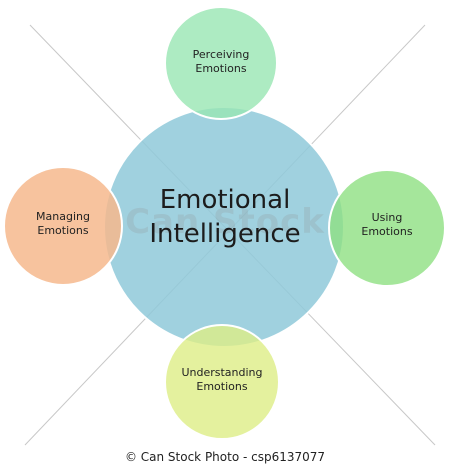 The height and width of the screenshot is (469, 450). I want to click on perceiving-label: Perceiving Emotions, so click(221, 62).